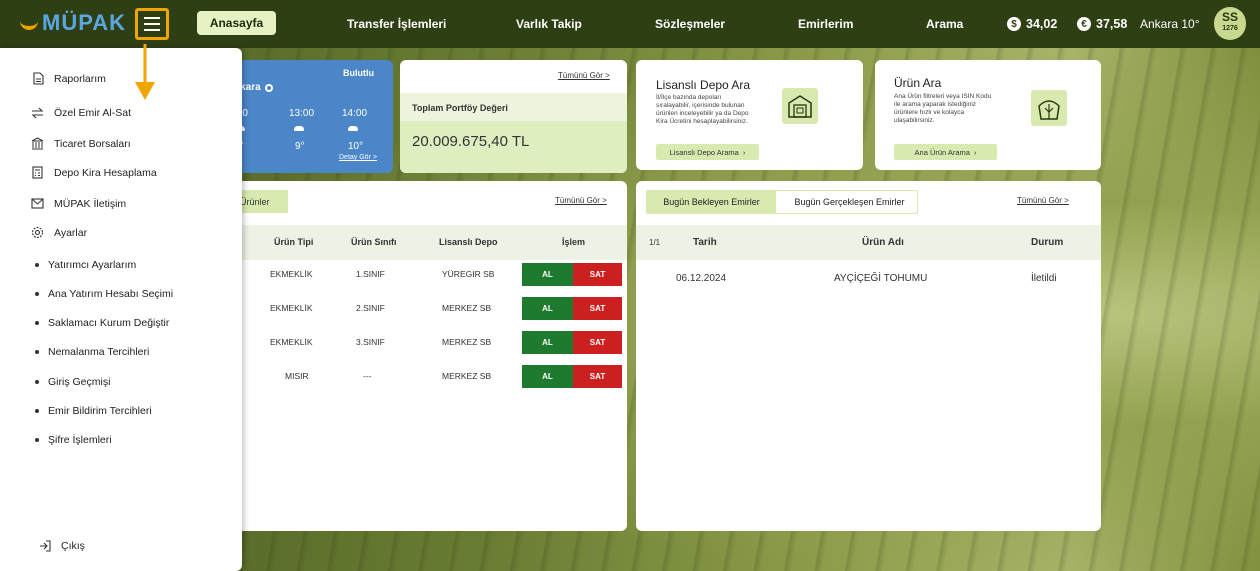 Image resolution: width=1260 pixels, height=571 pixels. What do you see at coordinates (944, 24) in the screenshot?
I see `nav-arama: Arama` at bounding box center [944, 24].